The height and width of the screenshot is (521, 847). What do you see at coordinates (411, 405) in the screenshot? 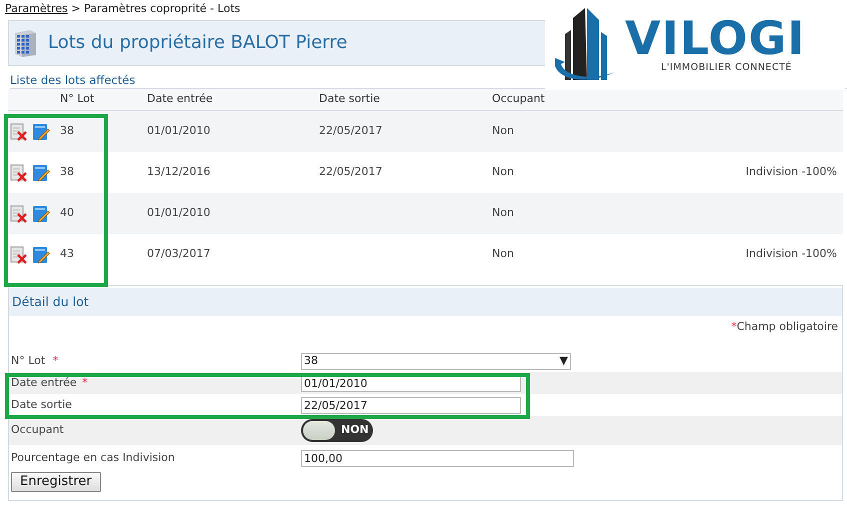
I see `input-field: 22/05/2017` at bounding box center [411, 405].